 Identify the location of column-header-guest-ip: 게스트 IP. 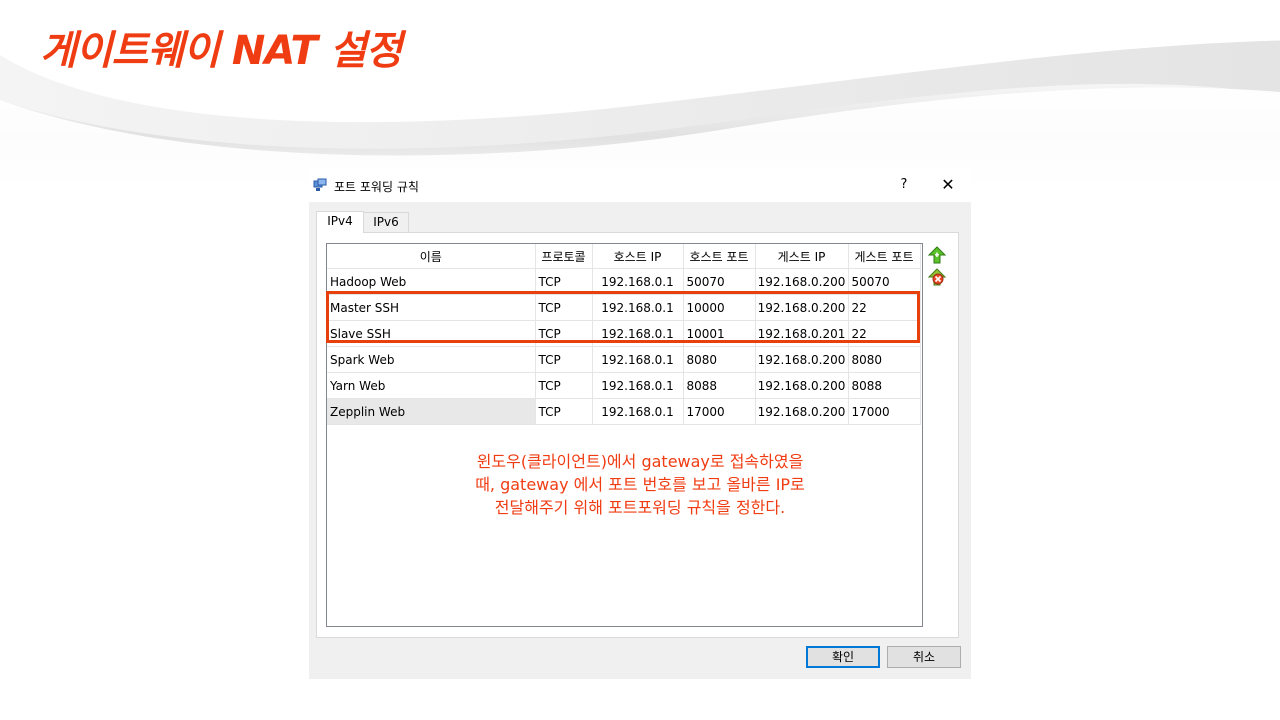
(802, 256).